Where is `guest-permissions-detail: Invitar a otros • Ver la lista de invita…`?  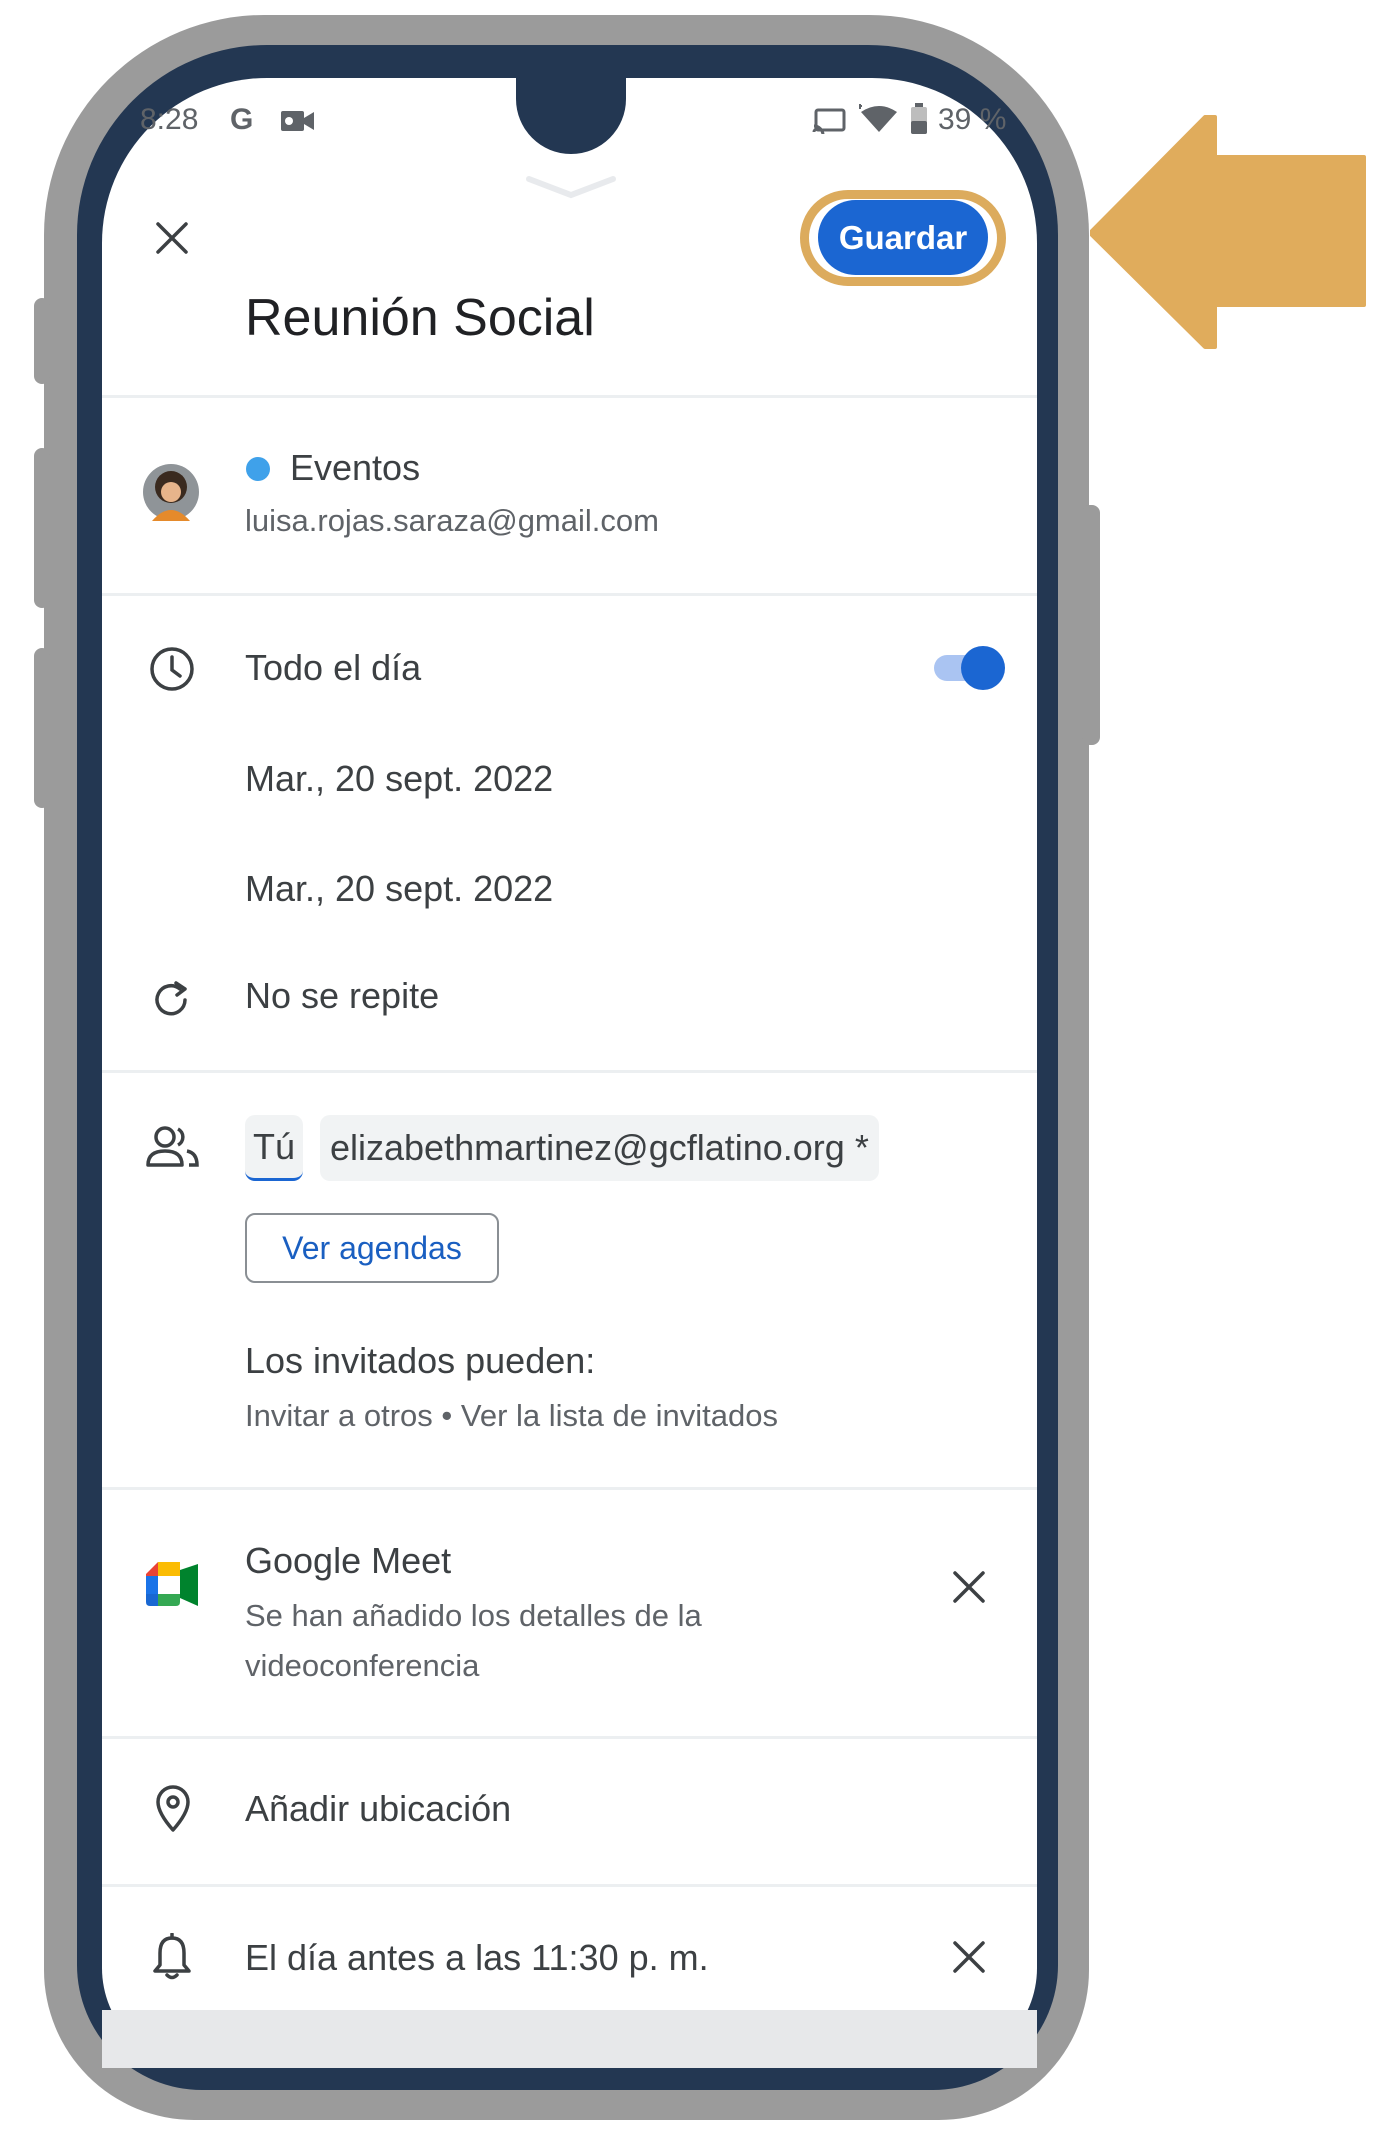
guest-permissions-detail: Invitar a otros • Ver la lista de invita… is located at coordinates (511, 1416).